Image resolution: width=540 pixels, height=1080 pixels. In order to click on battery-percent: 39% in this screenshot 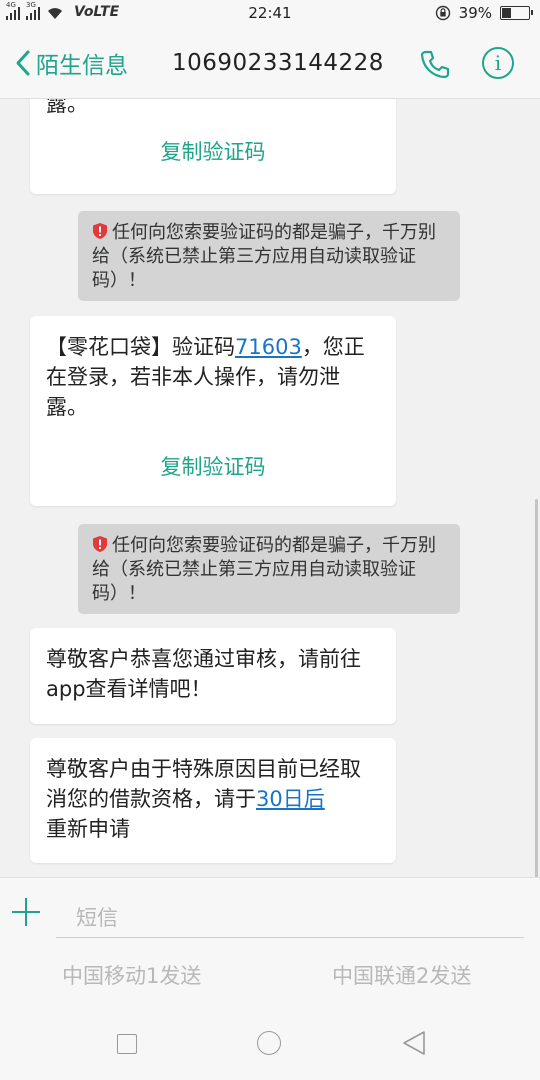, I will do `click(475, 13)`.